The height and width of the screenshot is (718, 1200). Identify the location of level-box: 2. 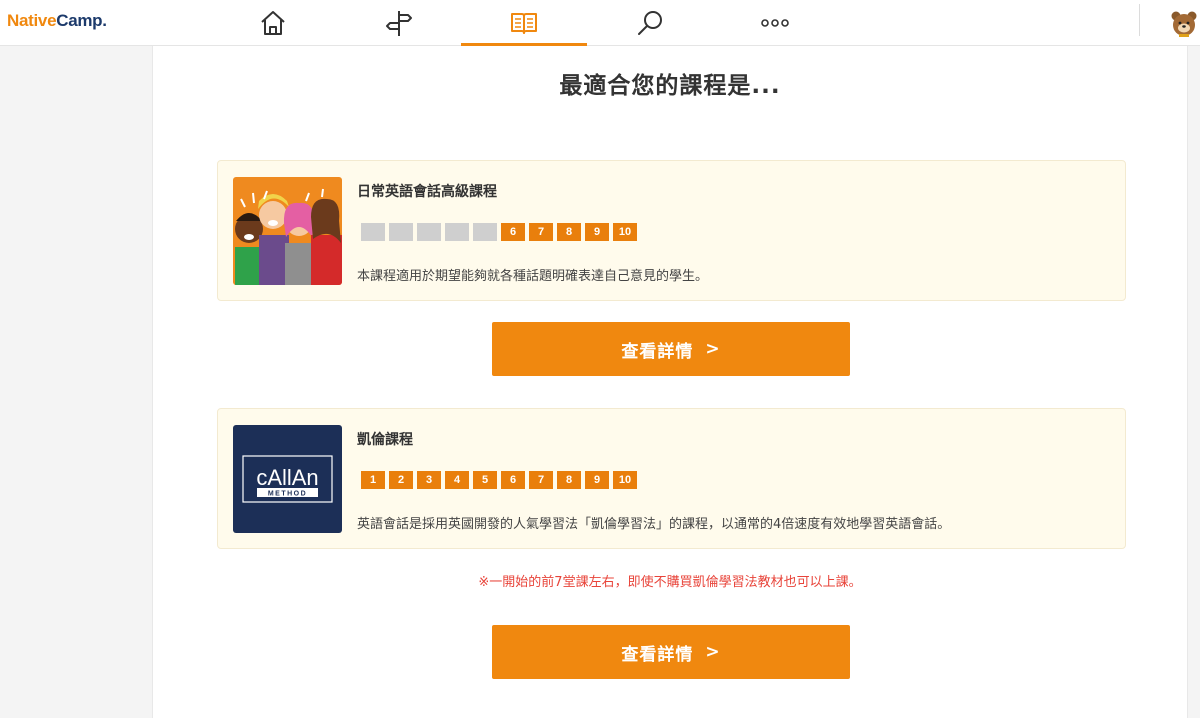
(401, 480).